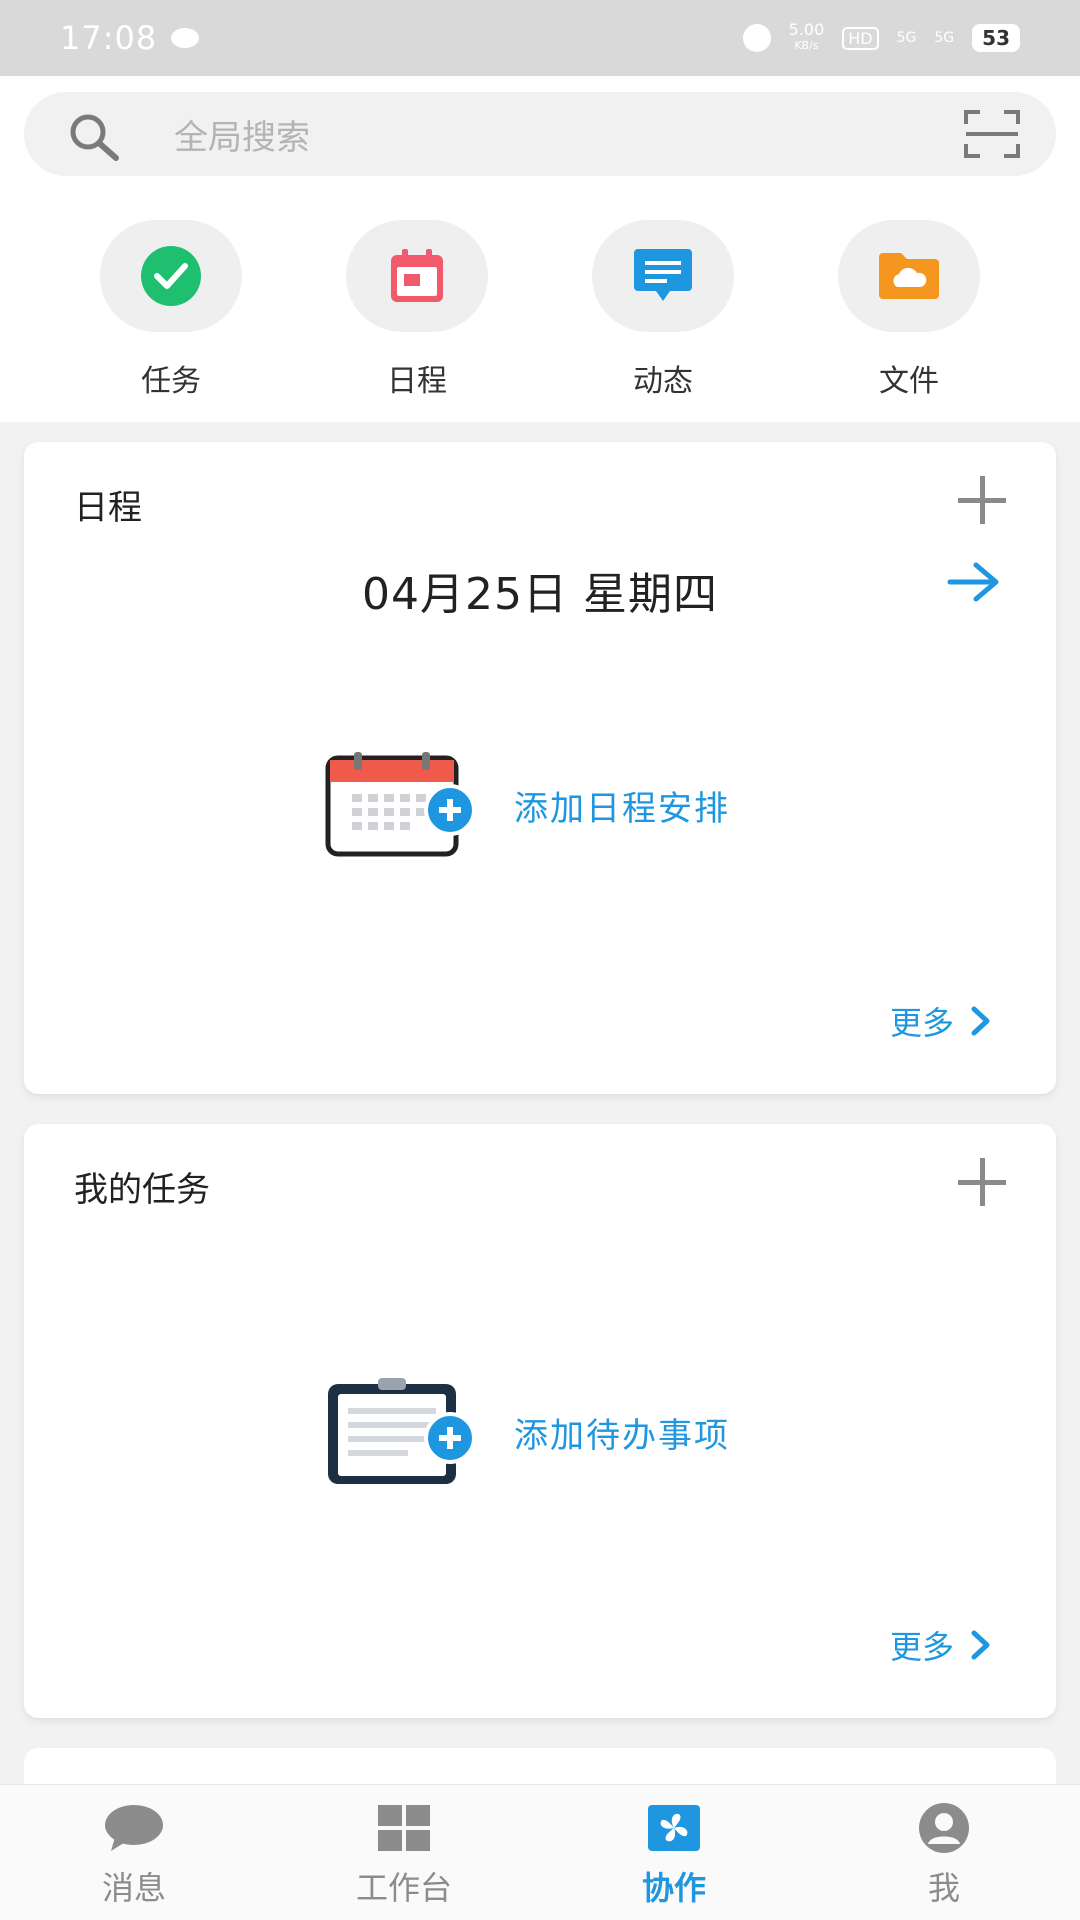 The width and height of the screenshot is (1080, 1920). I want to click on quick-task: 任务, so click(171, 310).